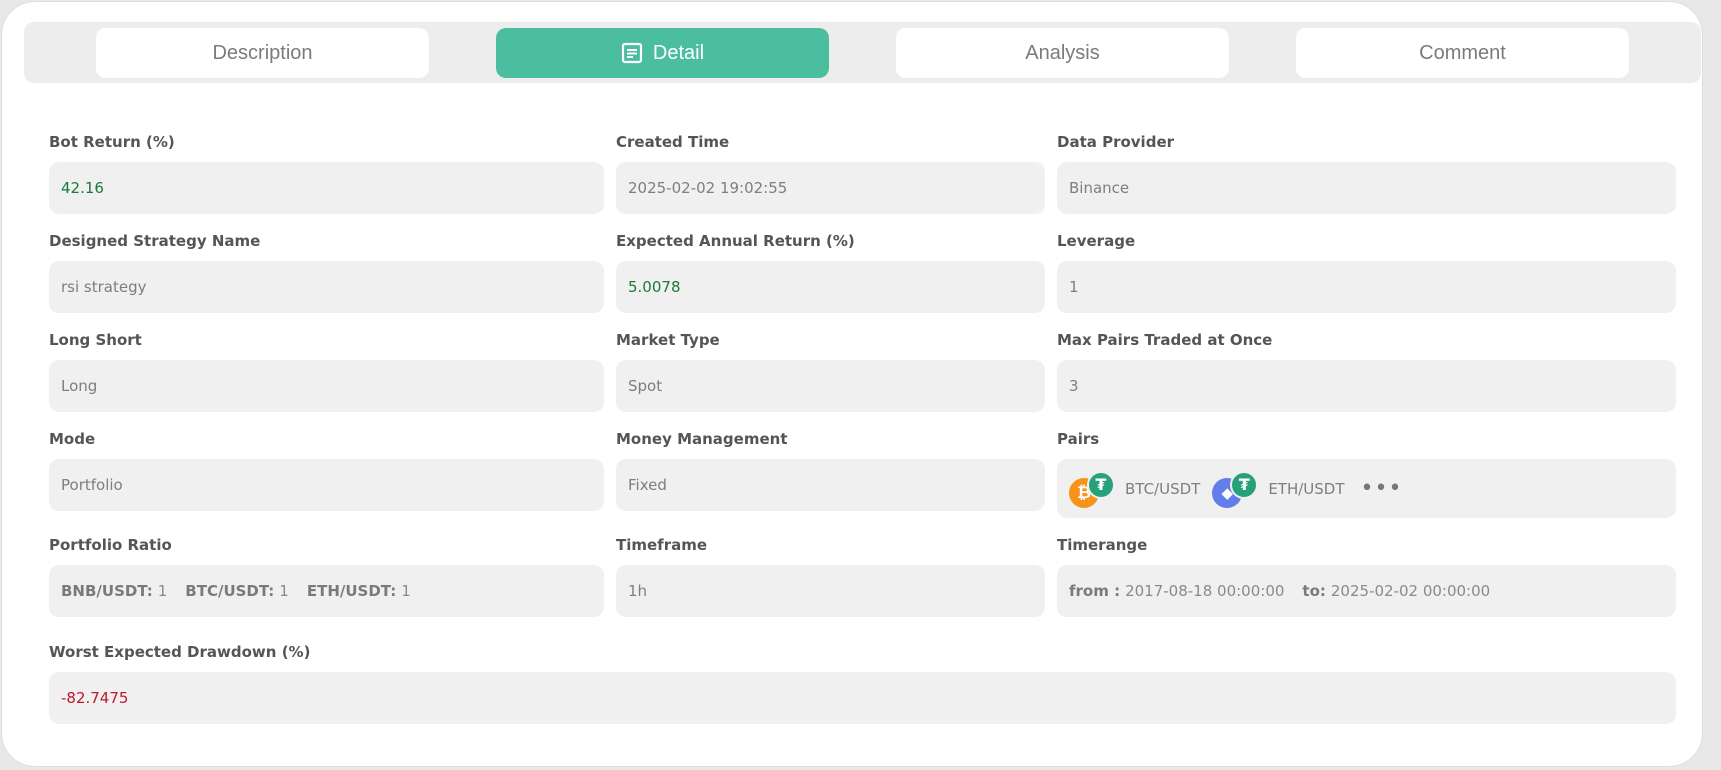  Describe the element at coordinates (862, 698) in the screenshot. I see `worst-drawdown-field: -82.7475` at that location.